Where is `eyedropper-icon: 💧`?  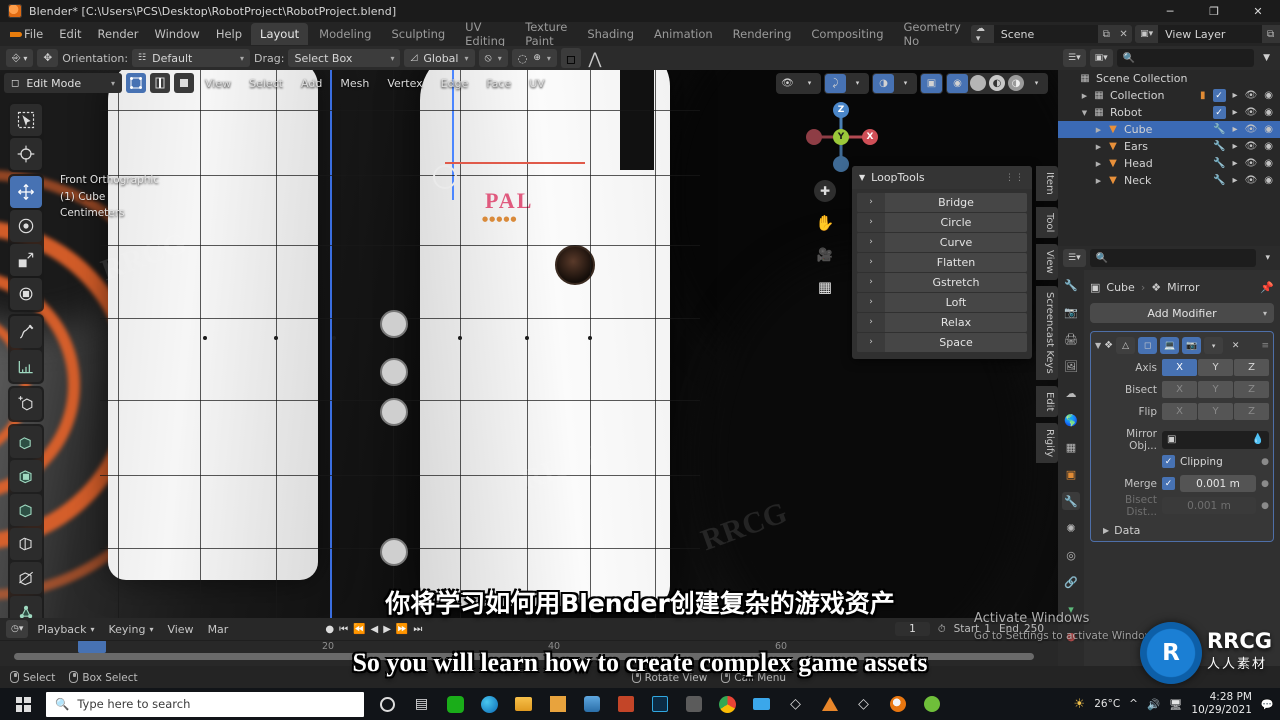 eyedropper-icon: 💧 is located at coordinates (1258, 439).